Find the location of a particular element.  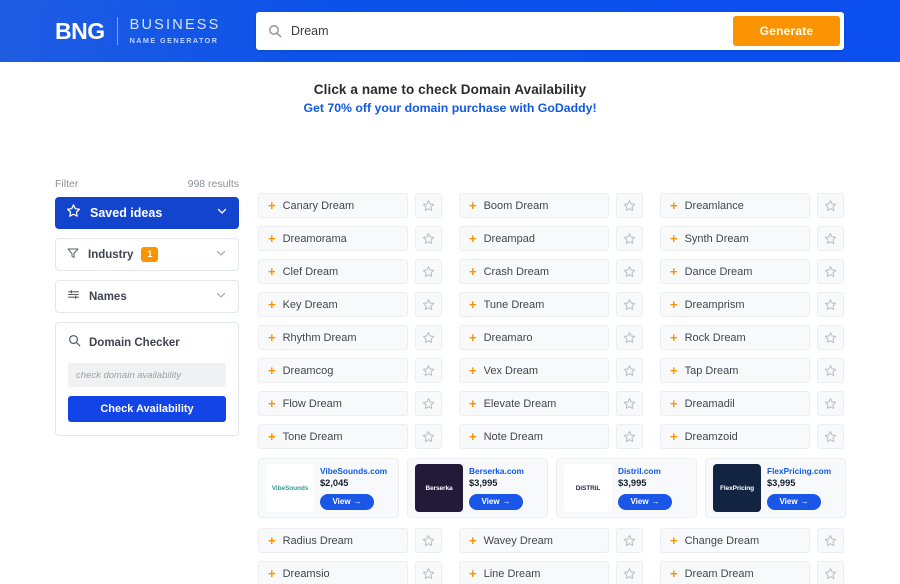

name-row: + Flow Dream + Elevate Dream + Dreamadil is located at coordinates (552, 403).